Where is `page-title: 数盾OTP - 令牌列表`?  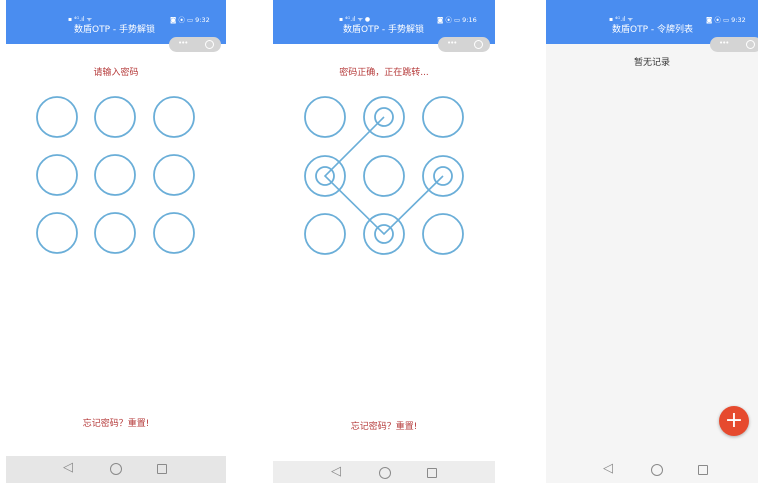 page-title: 数盾OTP - 令牌列表 is located at coordinates (652, 30).